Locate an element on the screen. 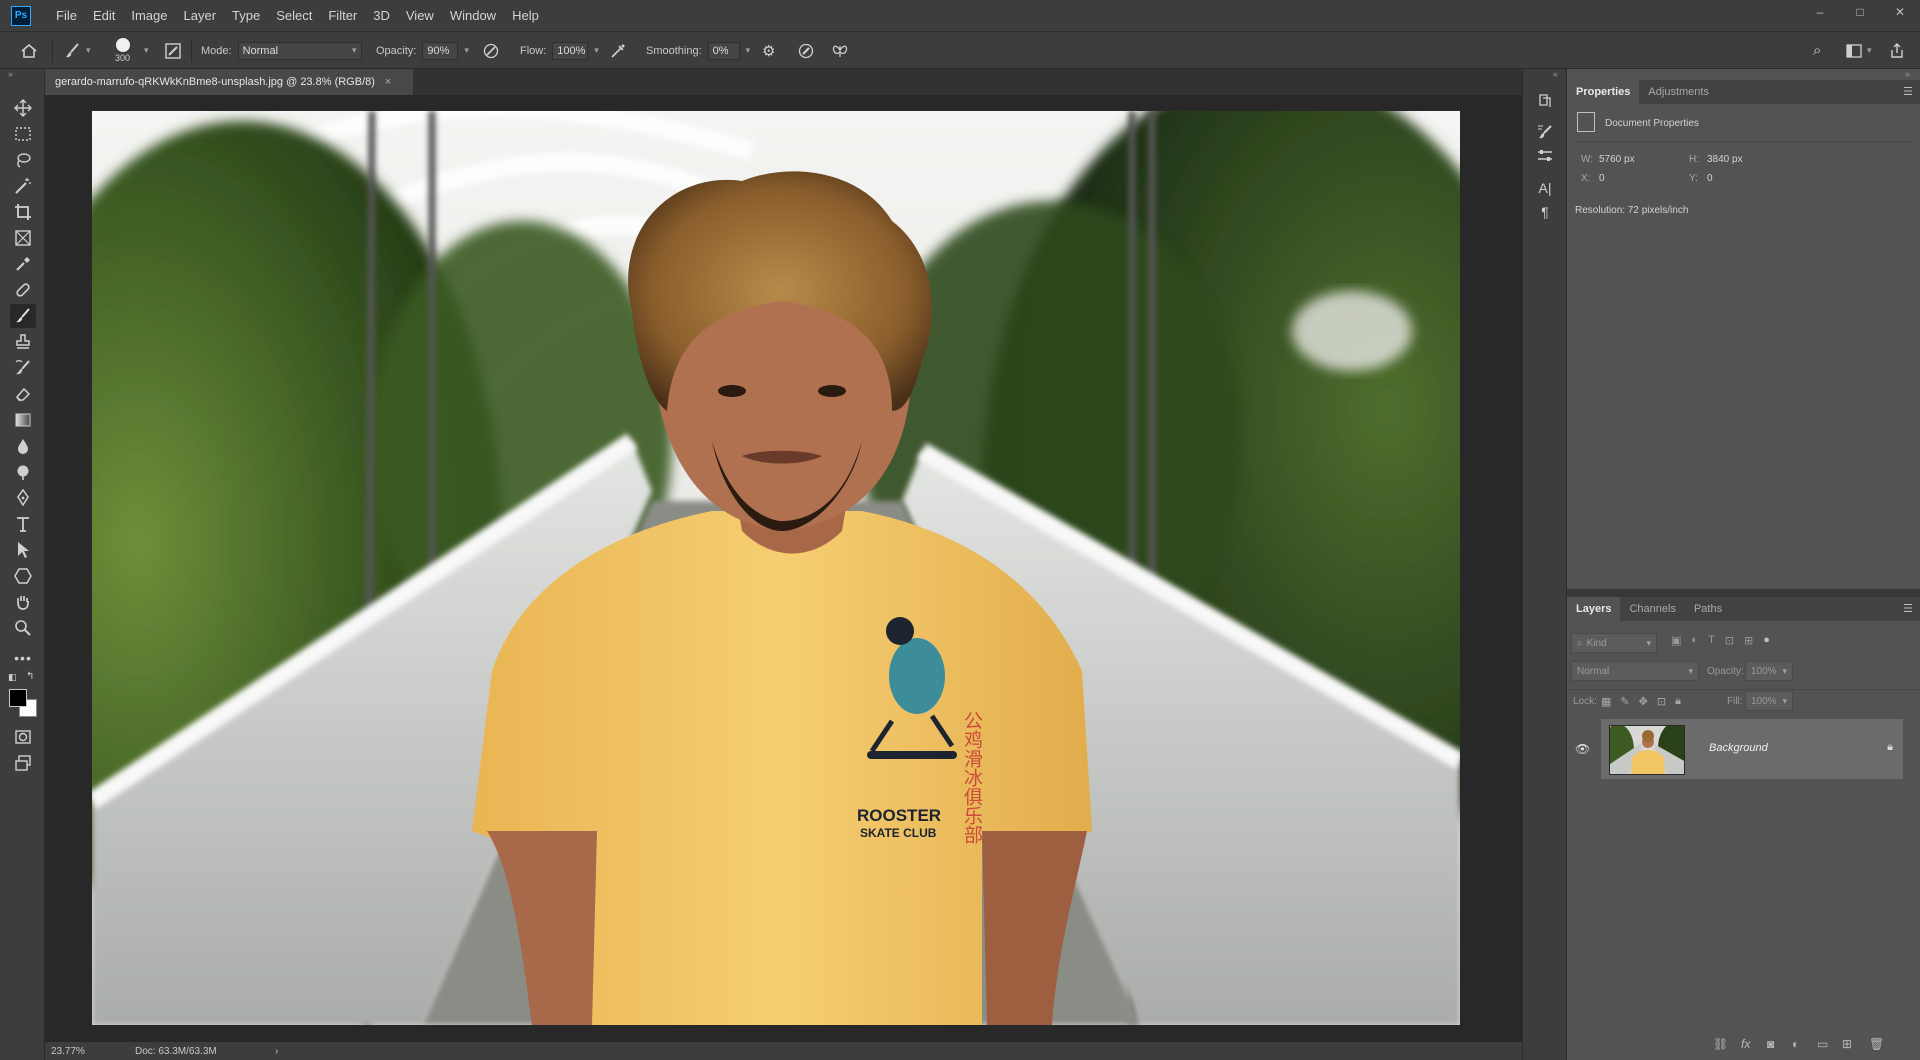 The height and width of the screenshot is (1060, 1920). type-tool is located at coordinates (23, 524).